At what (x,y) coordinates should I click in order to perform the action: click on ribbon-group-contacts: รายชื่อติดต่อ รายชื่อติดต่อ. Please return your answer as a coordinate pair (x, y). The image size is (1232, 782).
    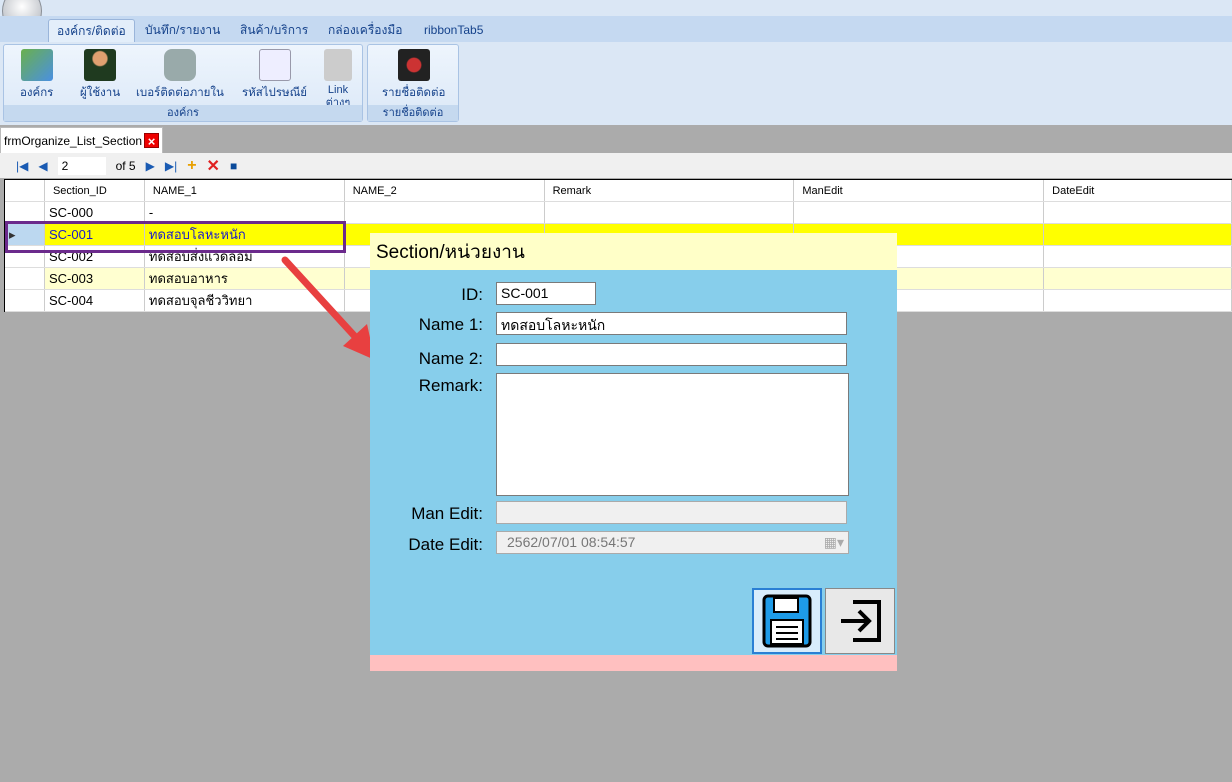
    Looking at the image, I should click on (413, 83).